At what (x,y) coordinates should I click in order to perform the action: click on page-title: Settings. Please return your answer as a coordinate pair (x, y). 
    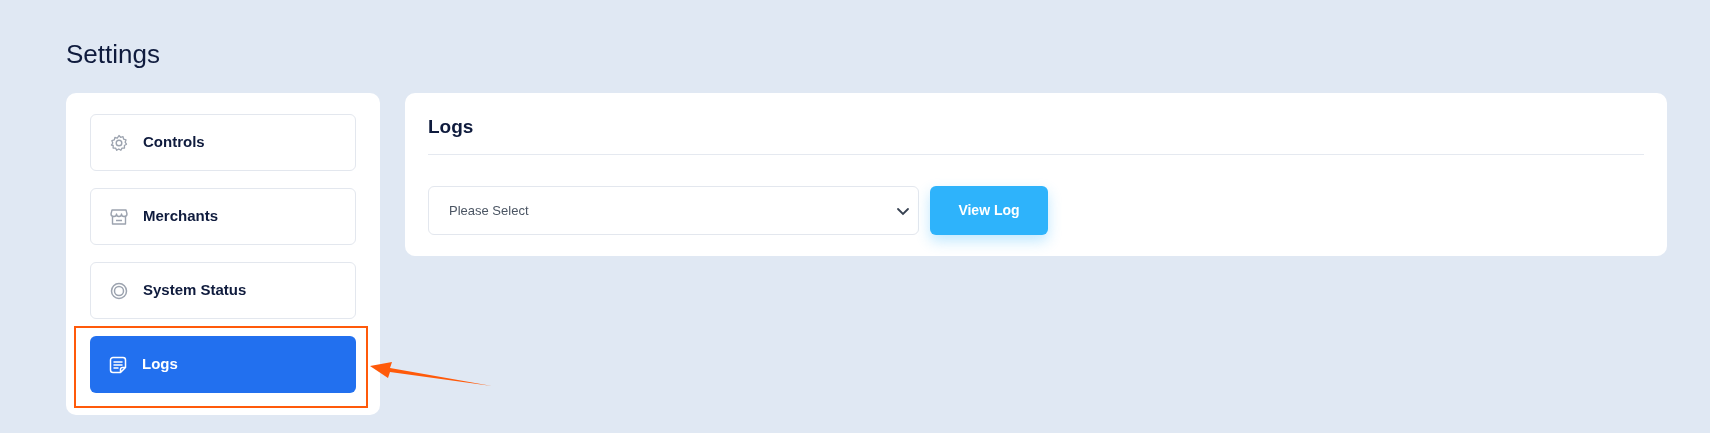
    Looking at the image, I should click on (113, 54).